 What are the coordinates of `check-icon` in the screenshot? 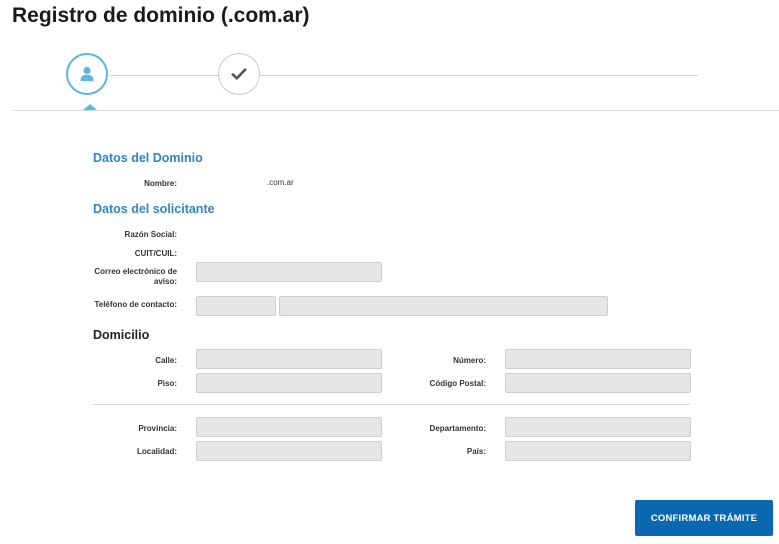 It's located at (239, 74).